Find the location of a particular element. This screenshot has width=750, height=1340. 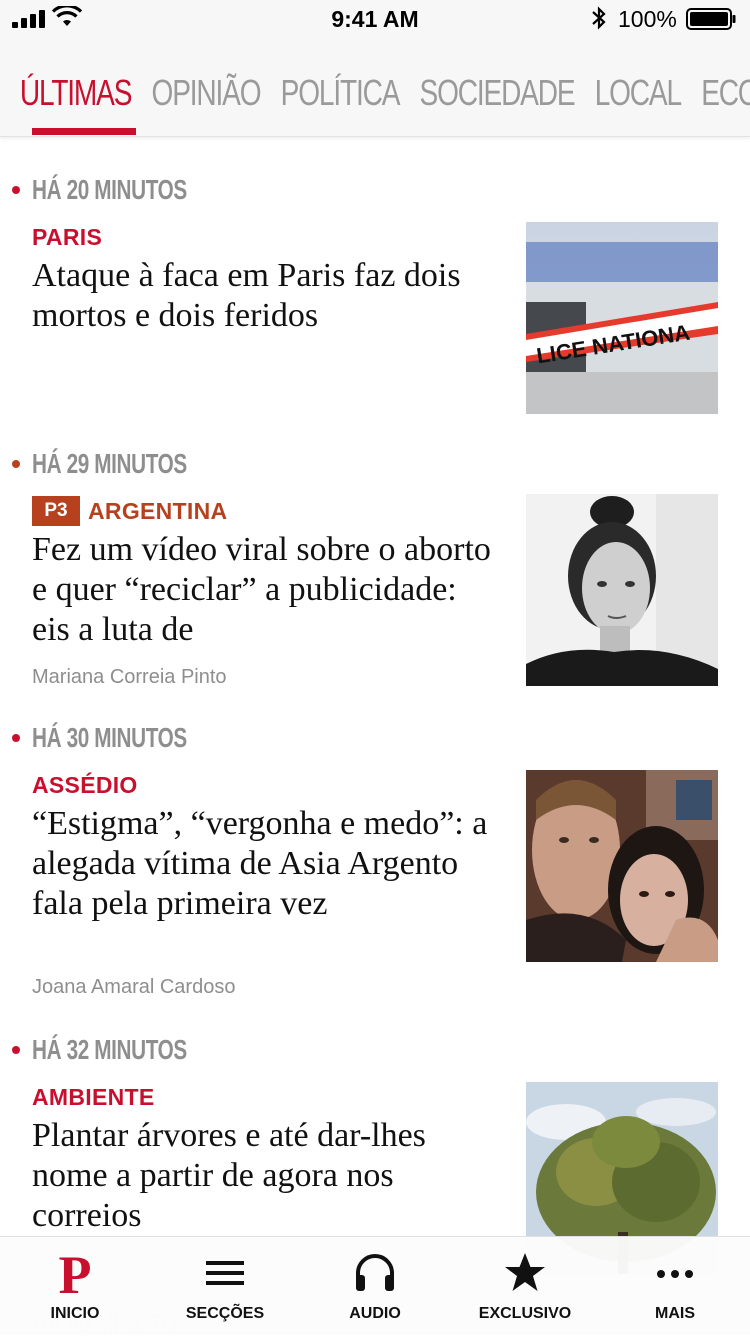

article-section: AMBIENTE is located at coordinates (93, 1097).